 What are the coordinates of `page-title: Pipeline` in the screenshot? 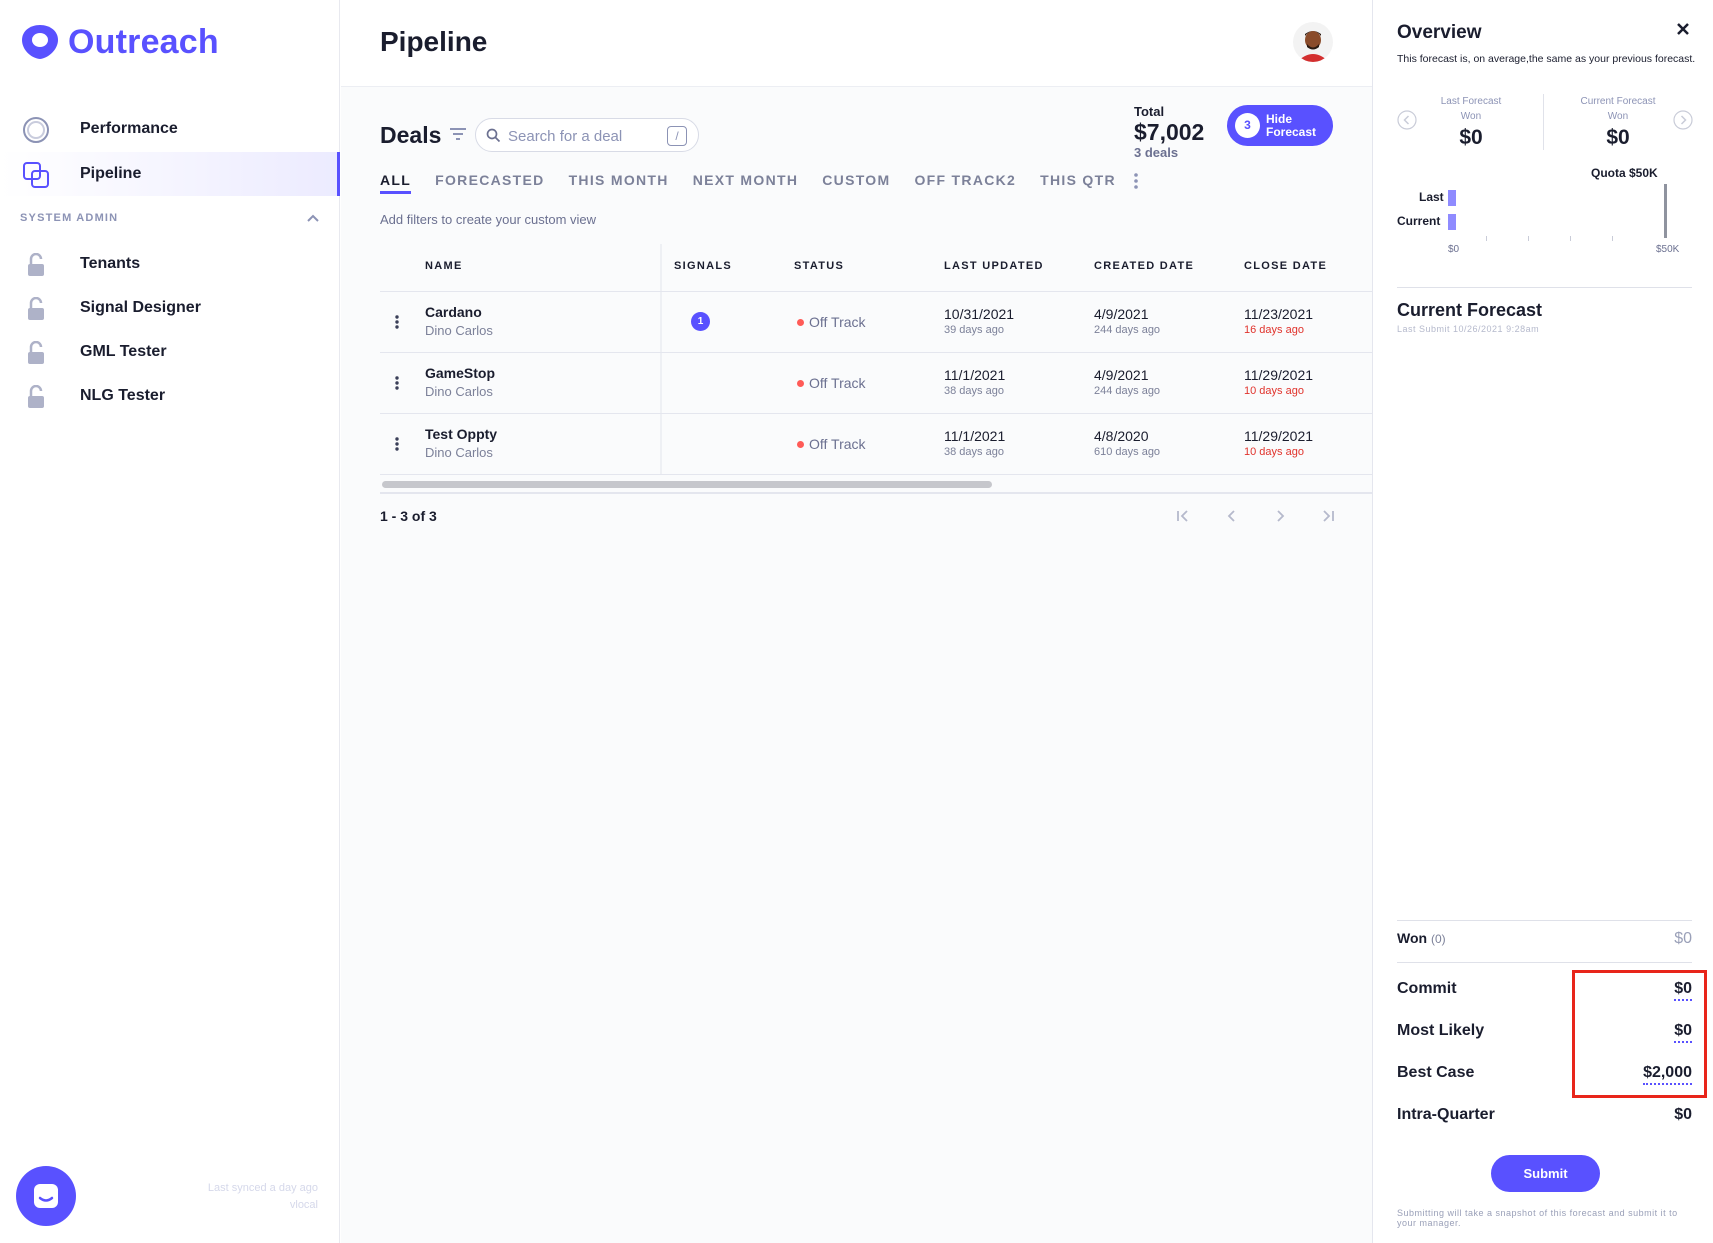 It's located at (434, 41).